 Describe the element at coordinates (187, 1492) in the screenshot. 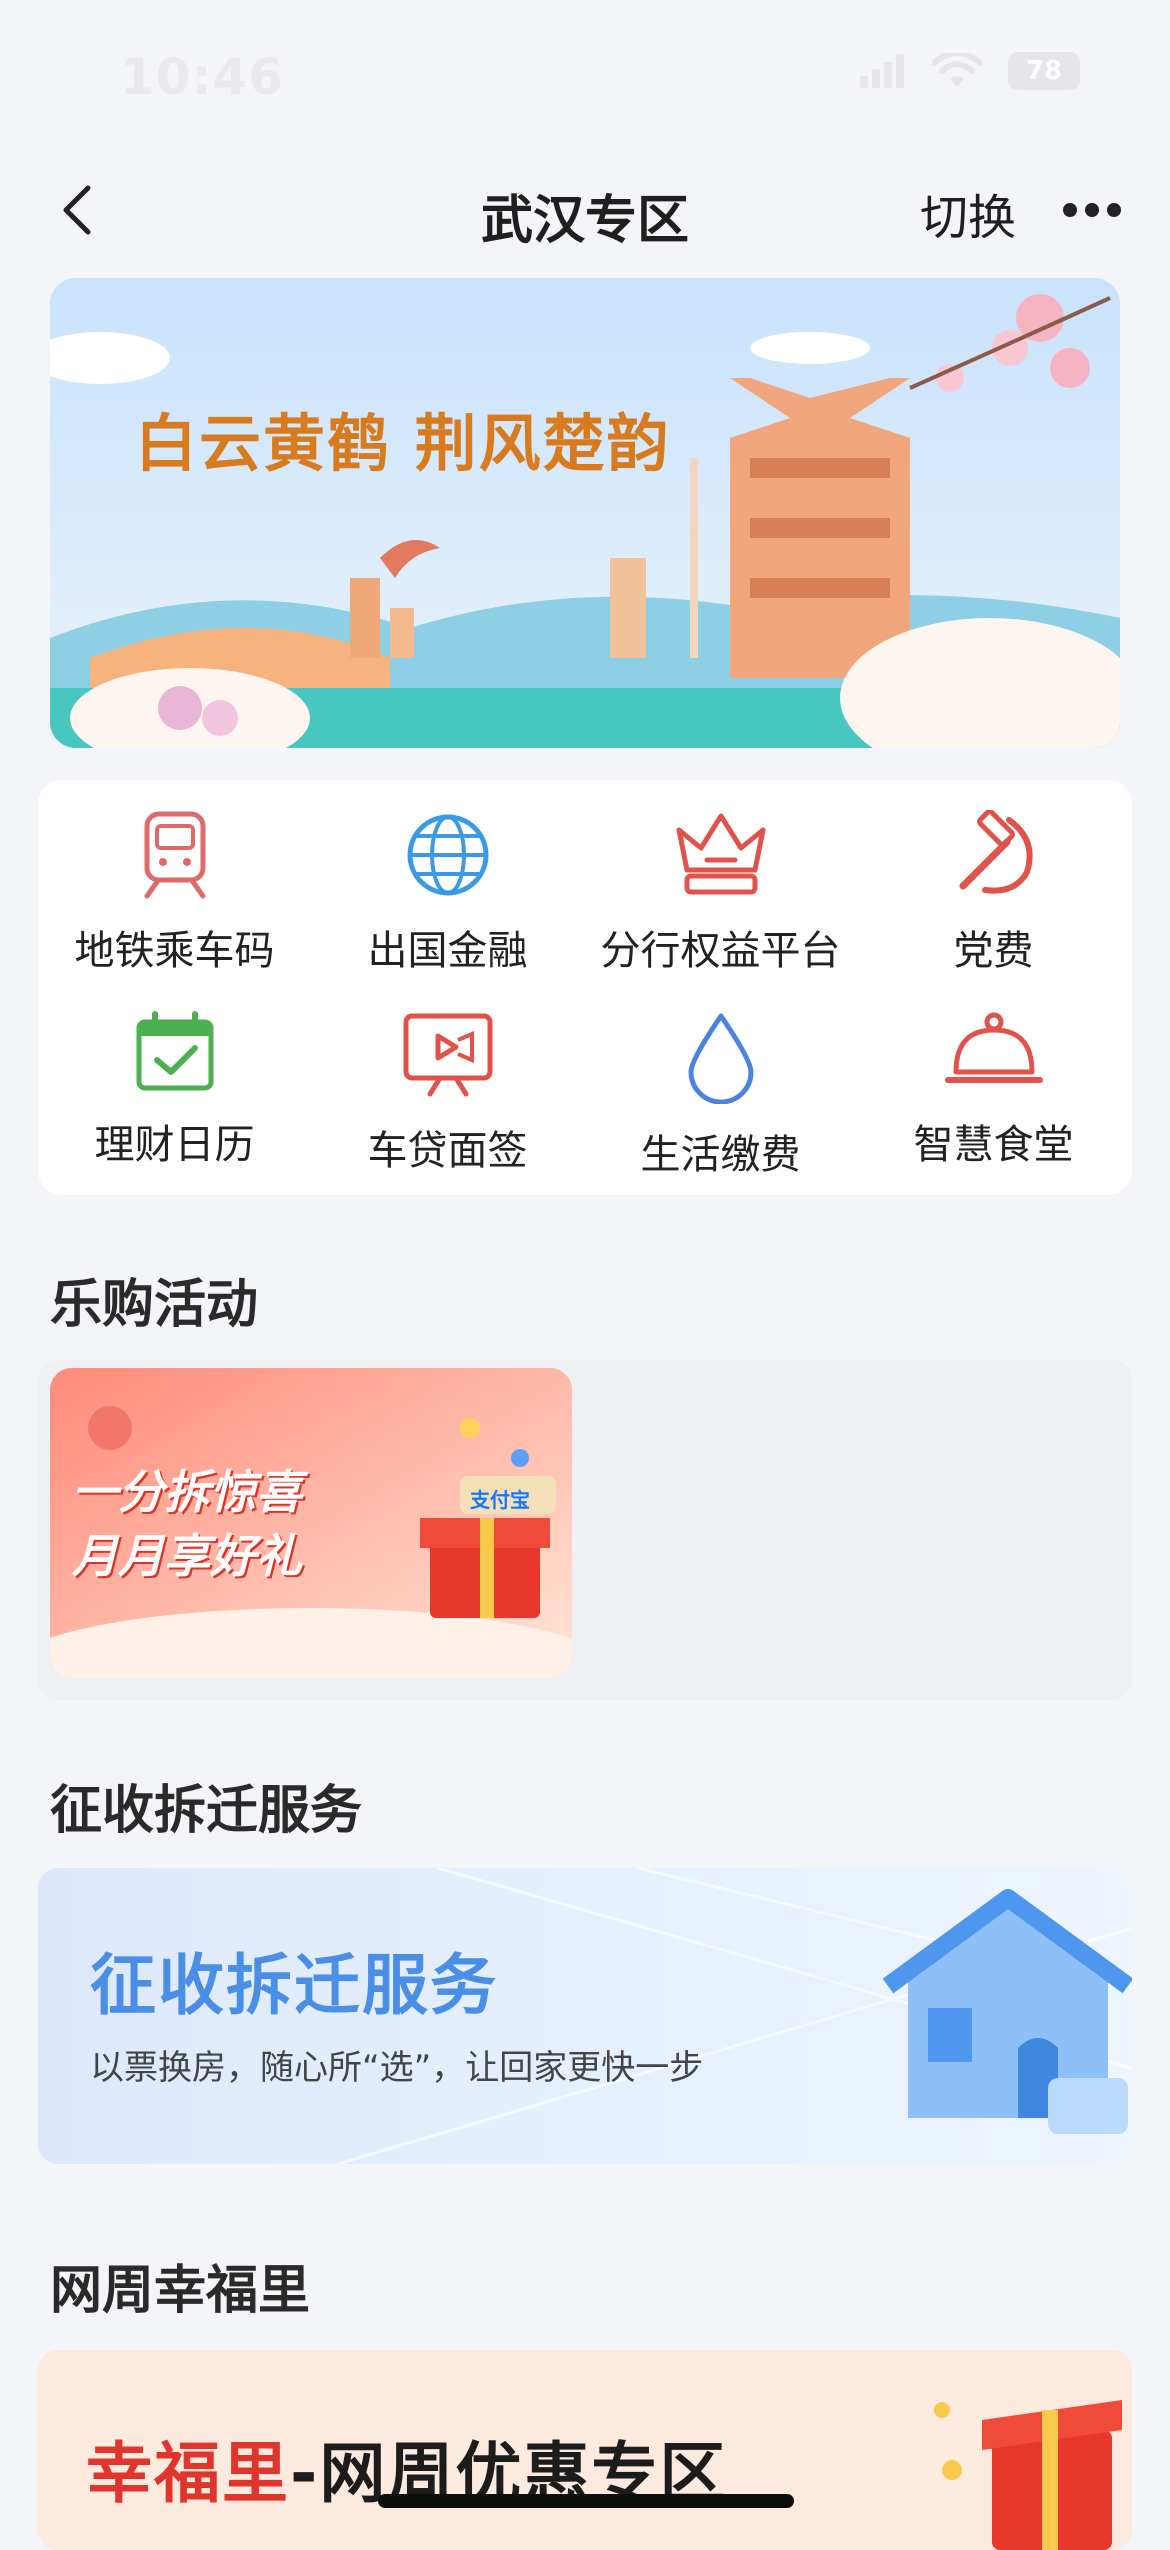

I see `activity-headline-1: 一分拆惊喜` at that location.